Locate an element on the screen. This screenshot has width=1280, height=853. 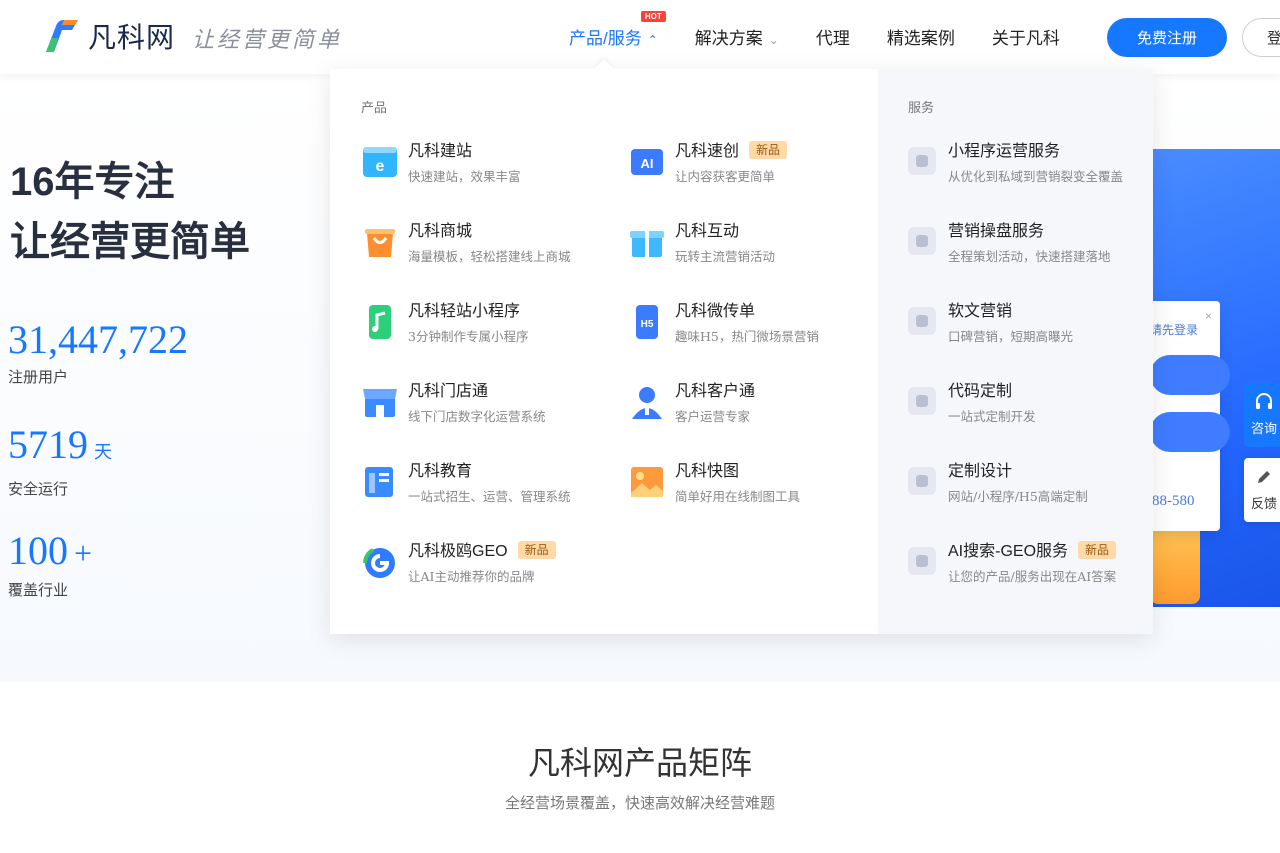
product-name: 凡科极鸥GEO 新品 is located at coordinates (482, 552).